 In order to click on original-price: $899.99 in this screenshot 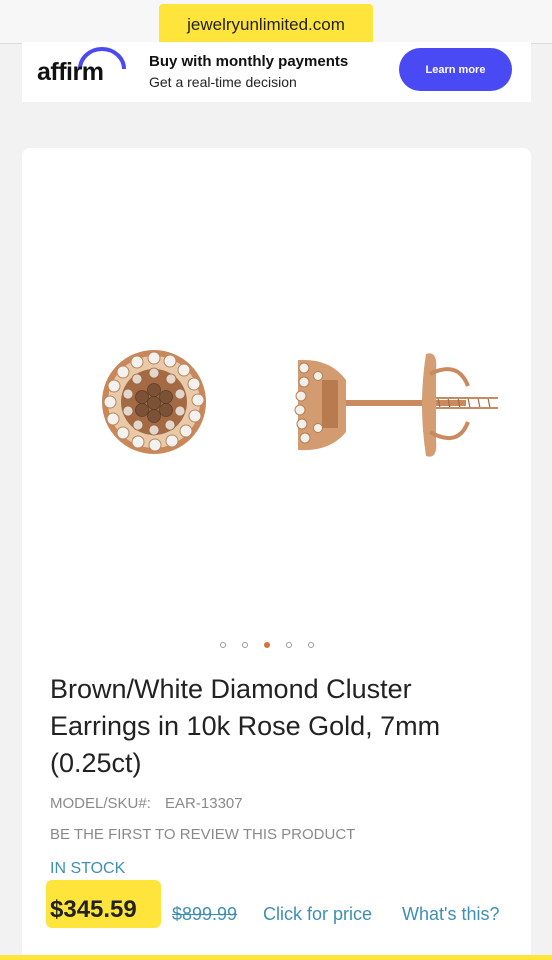, I will do `click(205, 914)`.